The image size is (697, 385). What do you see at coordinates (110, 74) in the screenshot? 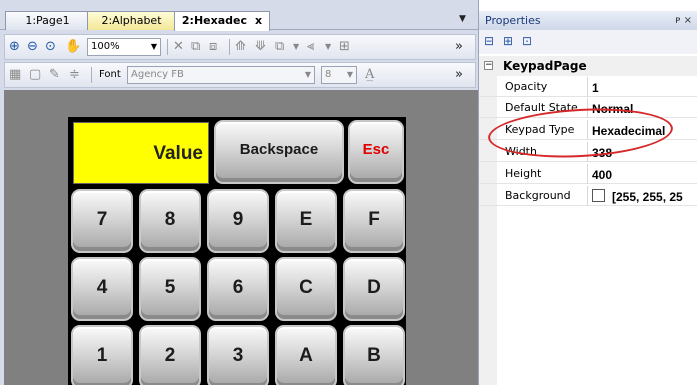
I see `font-label: Font` at bounding box center [110, 74].